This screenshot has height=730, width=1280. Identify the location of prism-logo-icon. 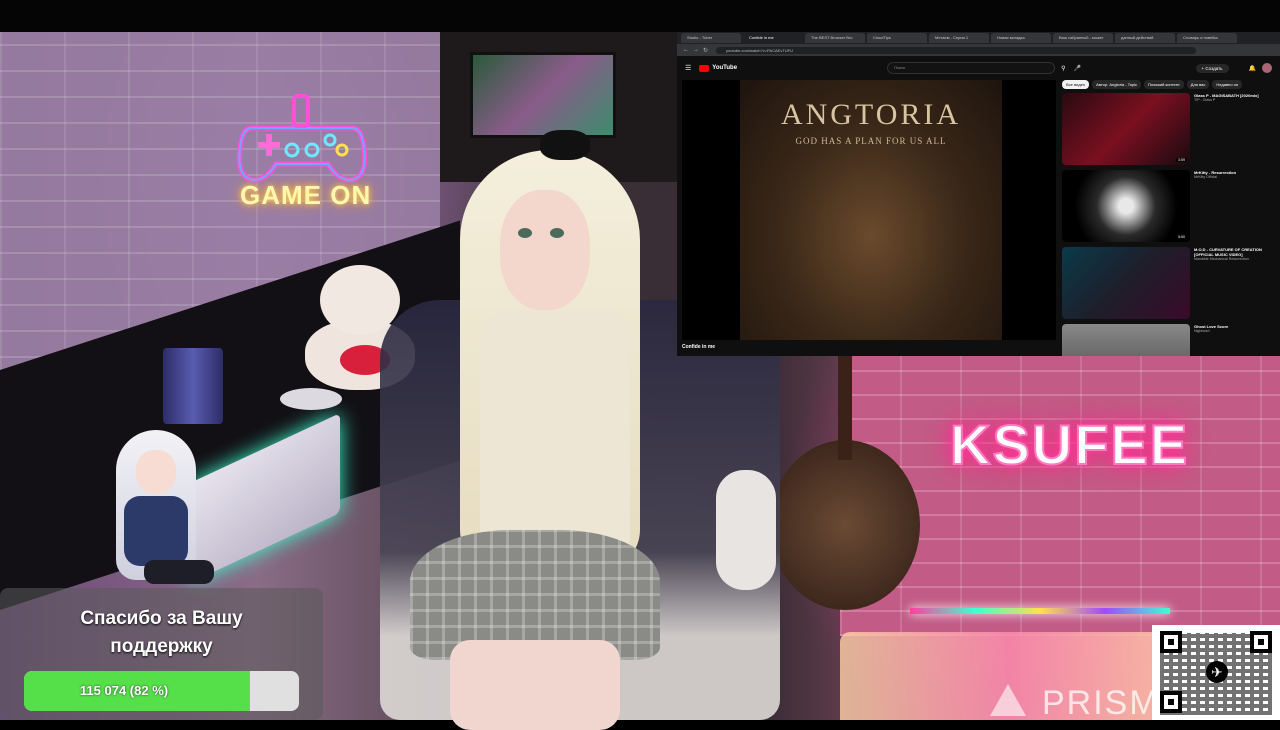
(1008, 700).